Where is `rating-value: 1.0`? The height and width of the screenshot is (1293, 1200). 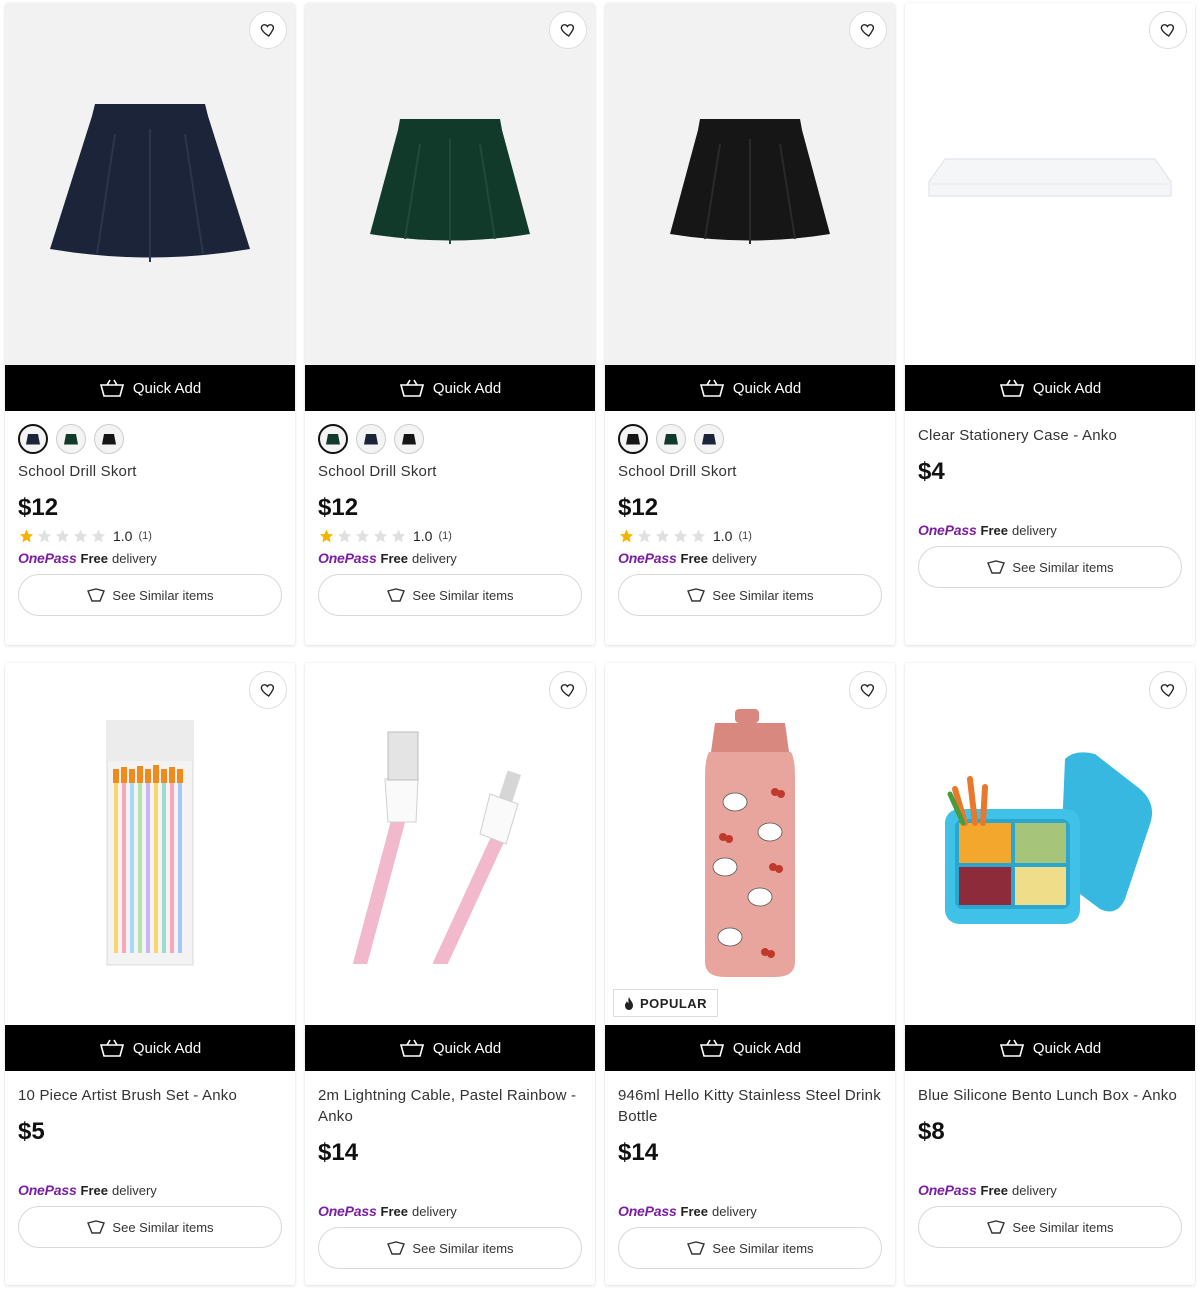
rating-value: 1.0 is located at coordinates (123, 536).